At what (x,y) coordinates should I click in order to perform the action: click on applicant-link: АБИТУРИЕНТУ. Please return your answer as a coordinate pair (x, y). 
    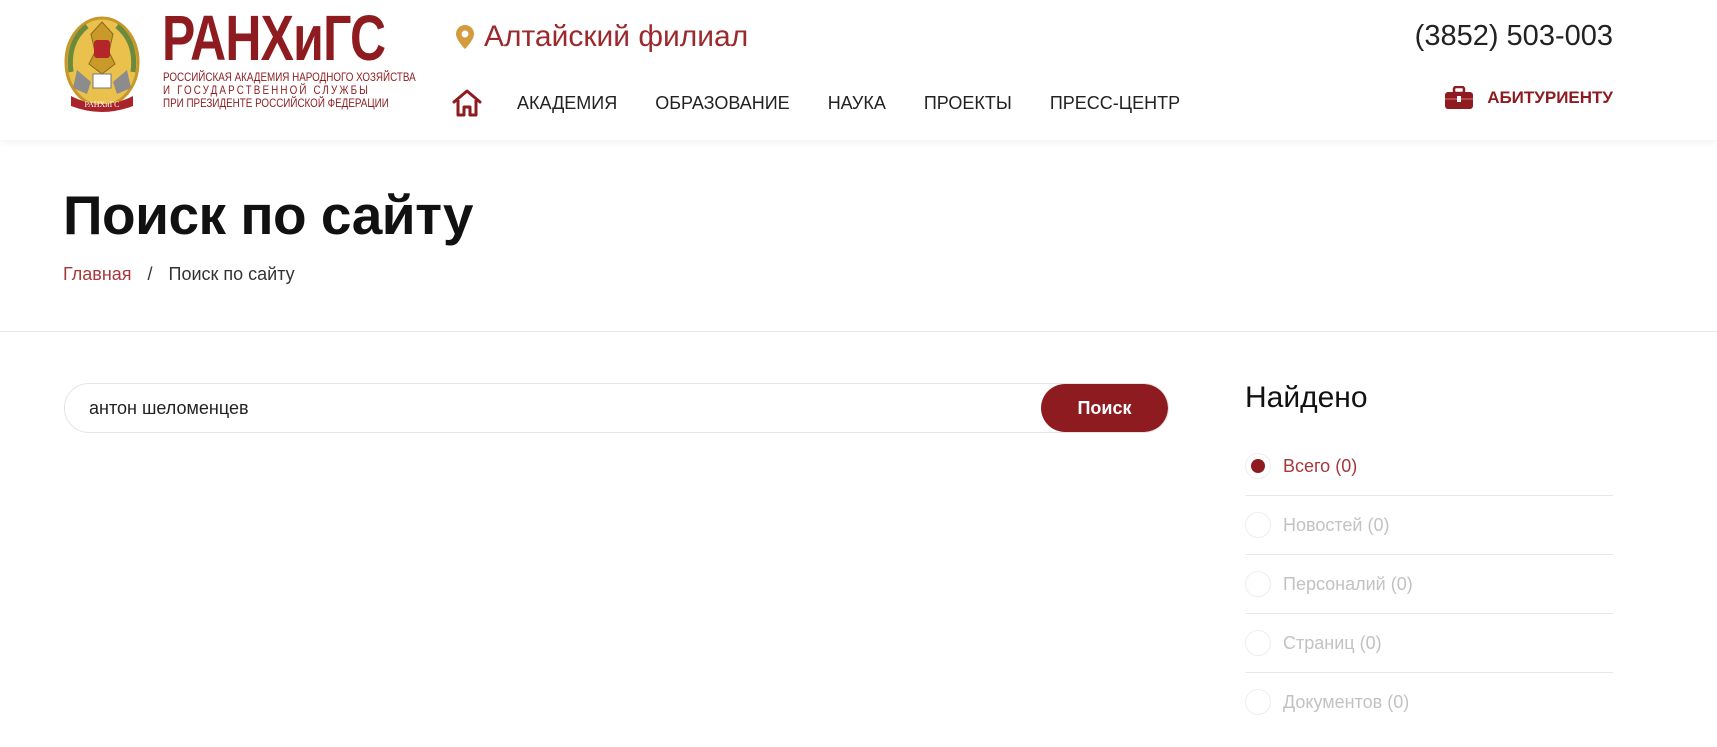
    Looking at the image, I should click on (1528, 98).